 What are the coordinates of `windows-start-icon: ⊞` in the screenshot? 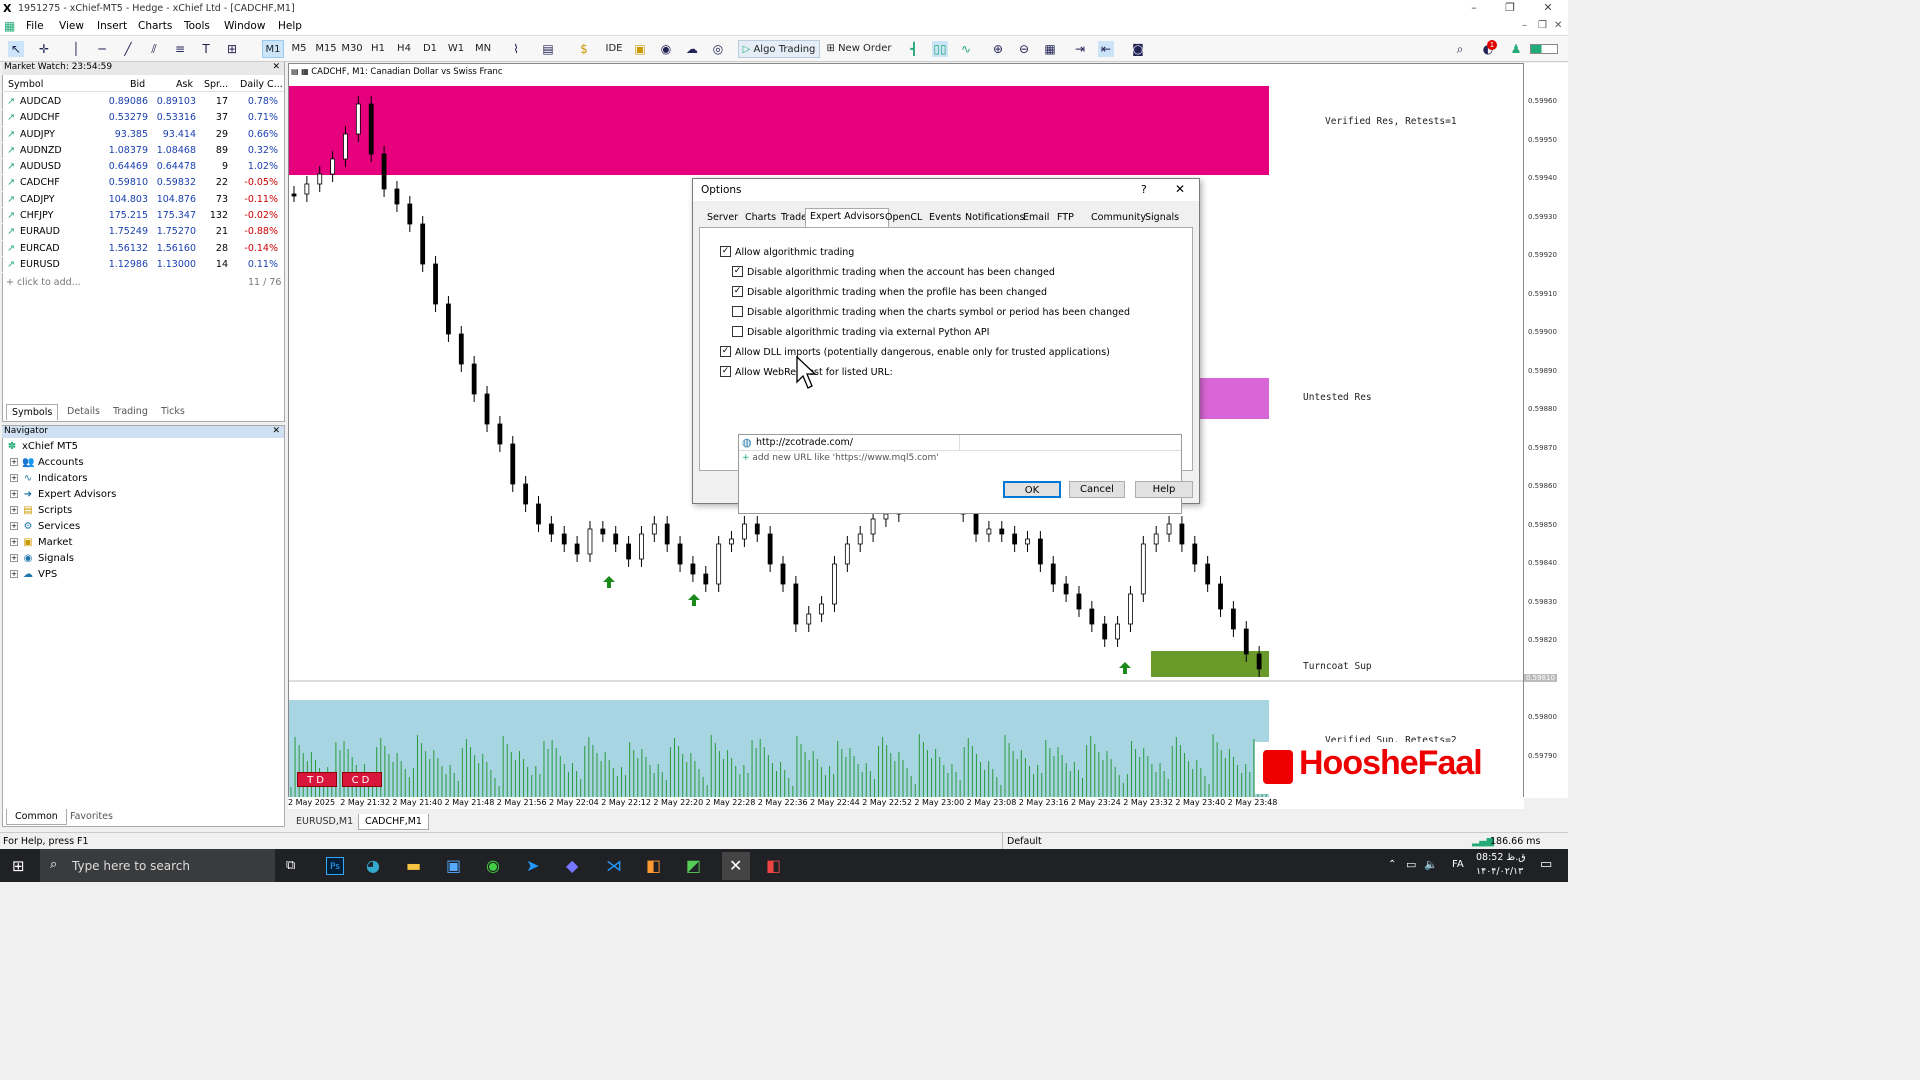 It's located at (18, 866).